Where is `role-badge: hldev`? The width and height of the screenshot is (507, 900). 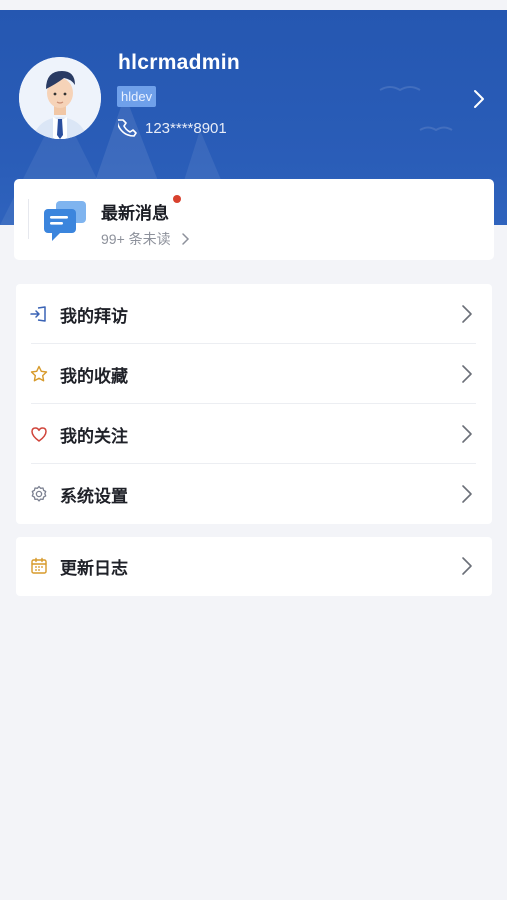 role-badge: hldev is located at coordinates (137, 96).